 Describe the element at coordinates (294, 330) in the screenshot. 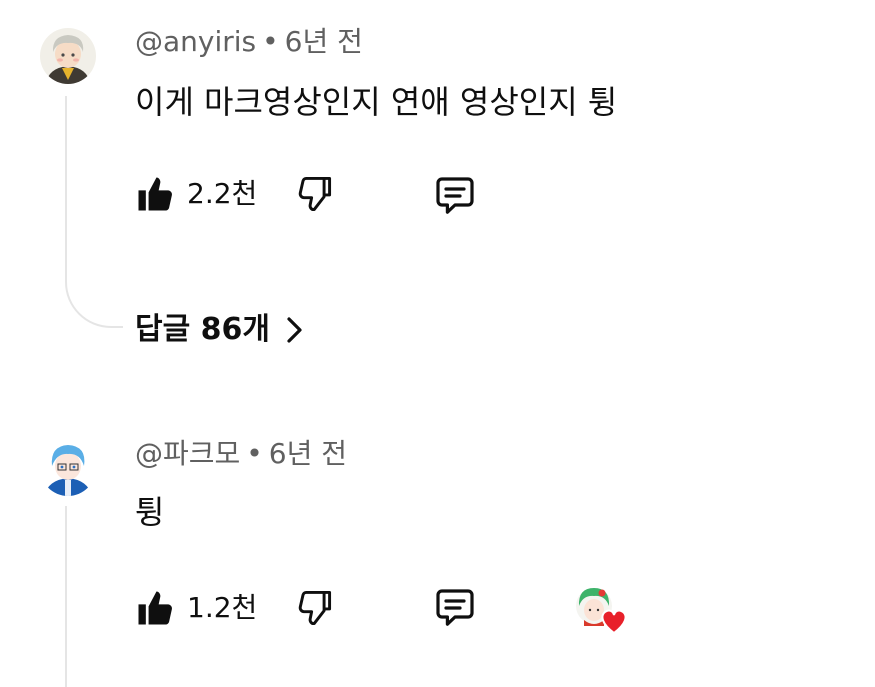

I see `chevron-right-icon` at that location.